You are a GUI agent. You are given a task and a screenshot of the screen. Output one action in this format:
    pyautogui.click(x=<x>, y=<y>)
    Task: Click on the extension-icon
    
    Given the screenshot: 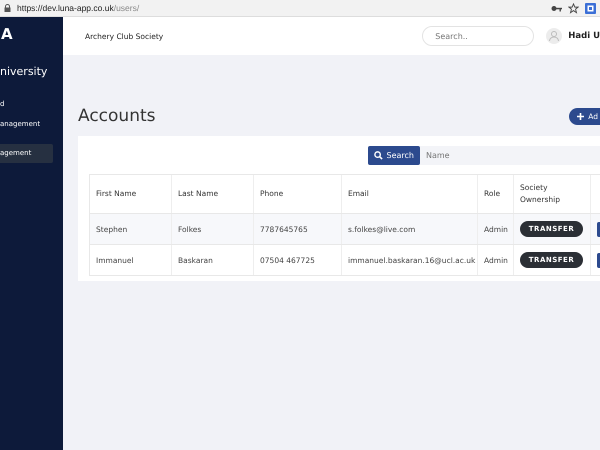 What is the action you would take?
    pyautogui.click(x=590, y=8)
    